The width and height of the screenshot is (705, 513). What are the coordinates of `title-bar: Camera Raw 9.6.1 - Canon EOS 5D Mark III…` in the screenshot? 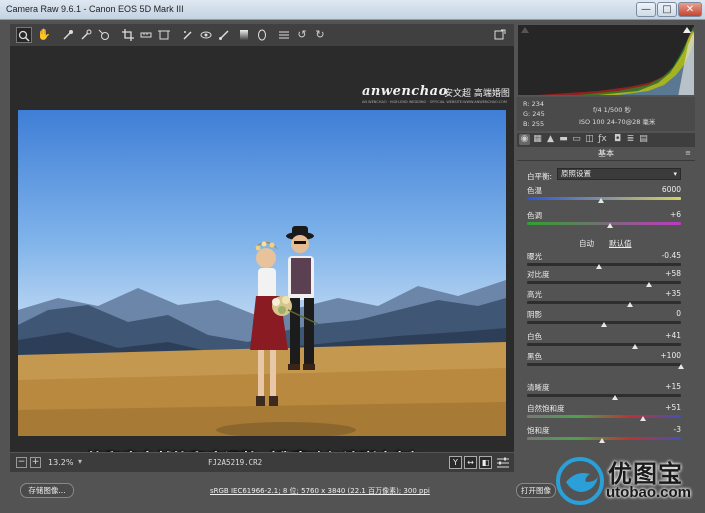 It's located at (352, 10).